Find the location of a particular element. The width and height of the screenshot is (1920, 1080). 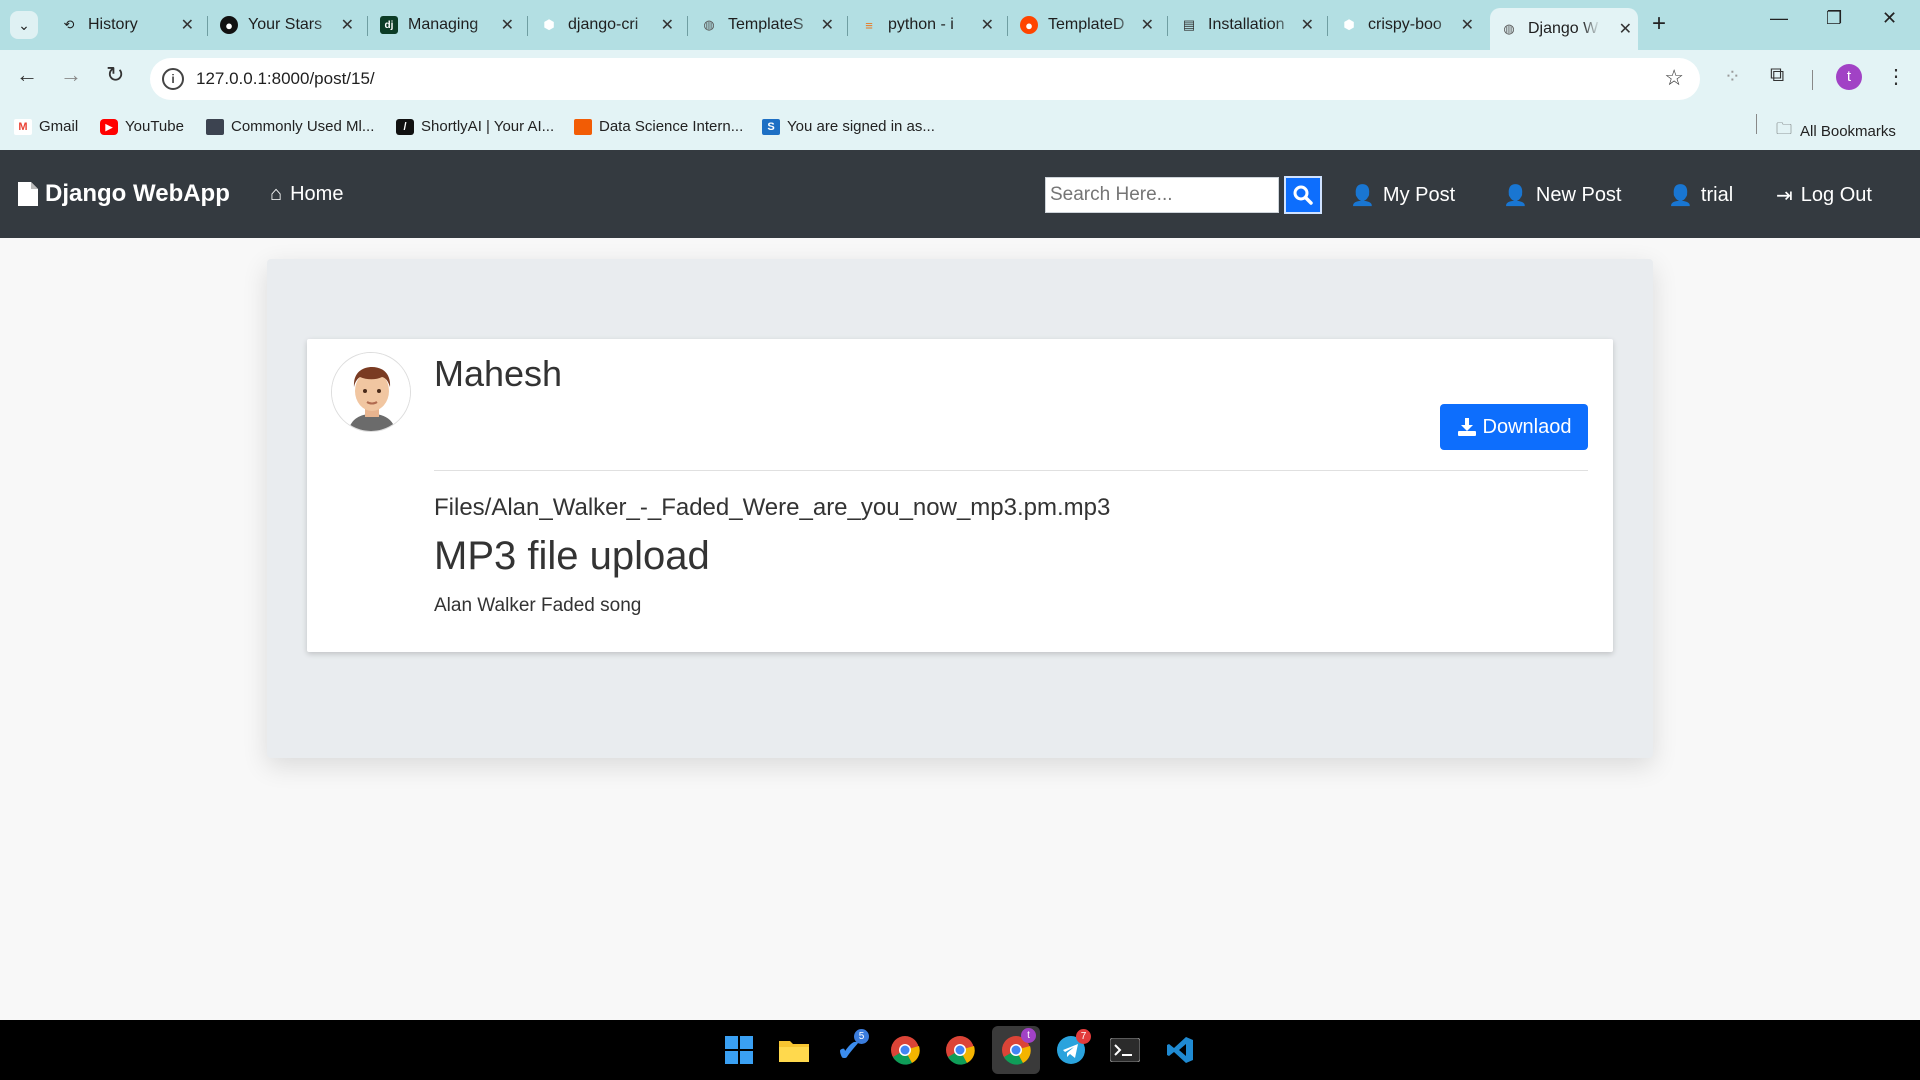

author-avatar-image is located at coordinates (371, 392).